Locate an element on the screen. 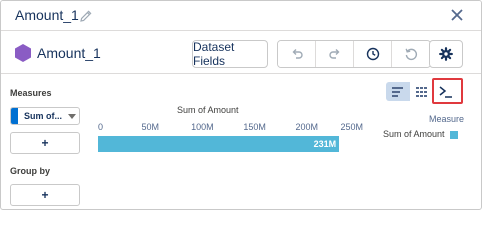 The width and height of the screenshot is (482, 240). reset-icon is located at coordinates (411, 54).